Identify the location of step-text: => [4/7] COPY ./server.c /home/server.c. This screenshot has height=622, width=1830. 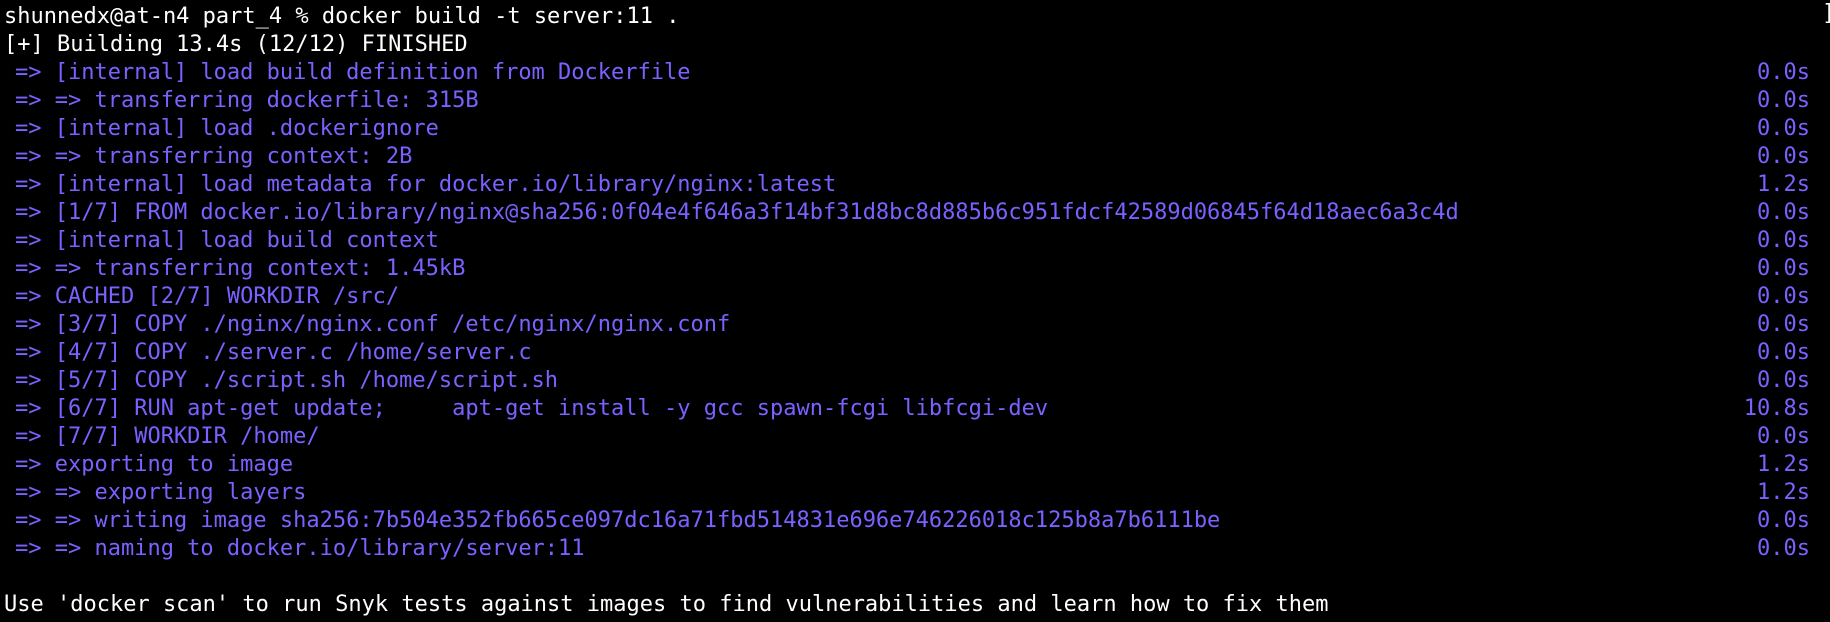
(273, 352).